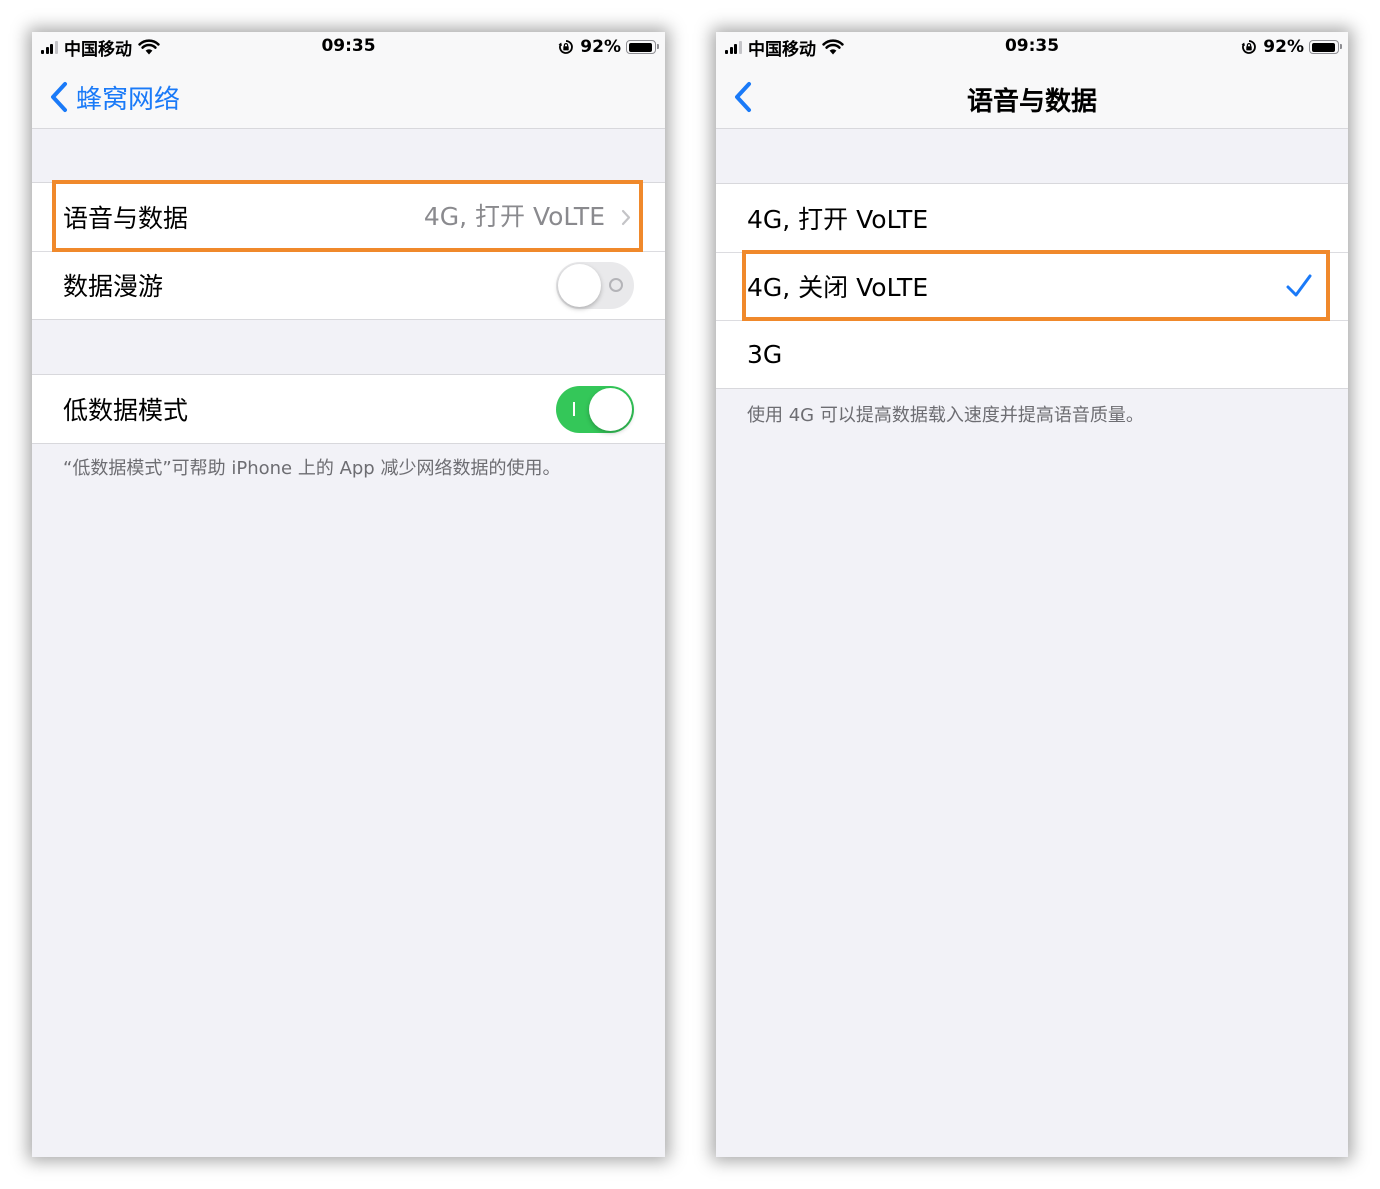 The image size is (1380, 1189). What do you see at coordinates (1031, 102) in the screenshot?
I see `page-title: 语音与数据` at bounding box center [1031, 102].